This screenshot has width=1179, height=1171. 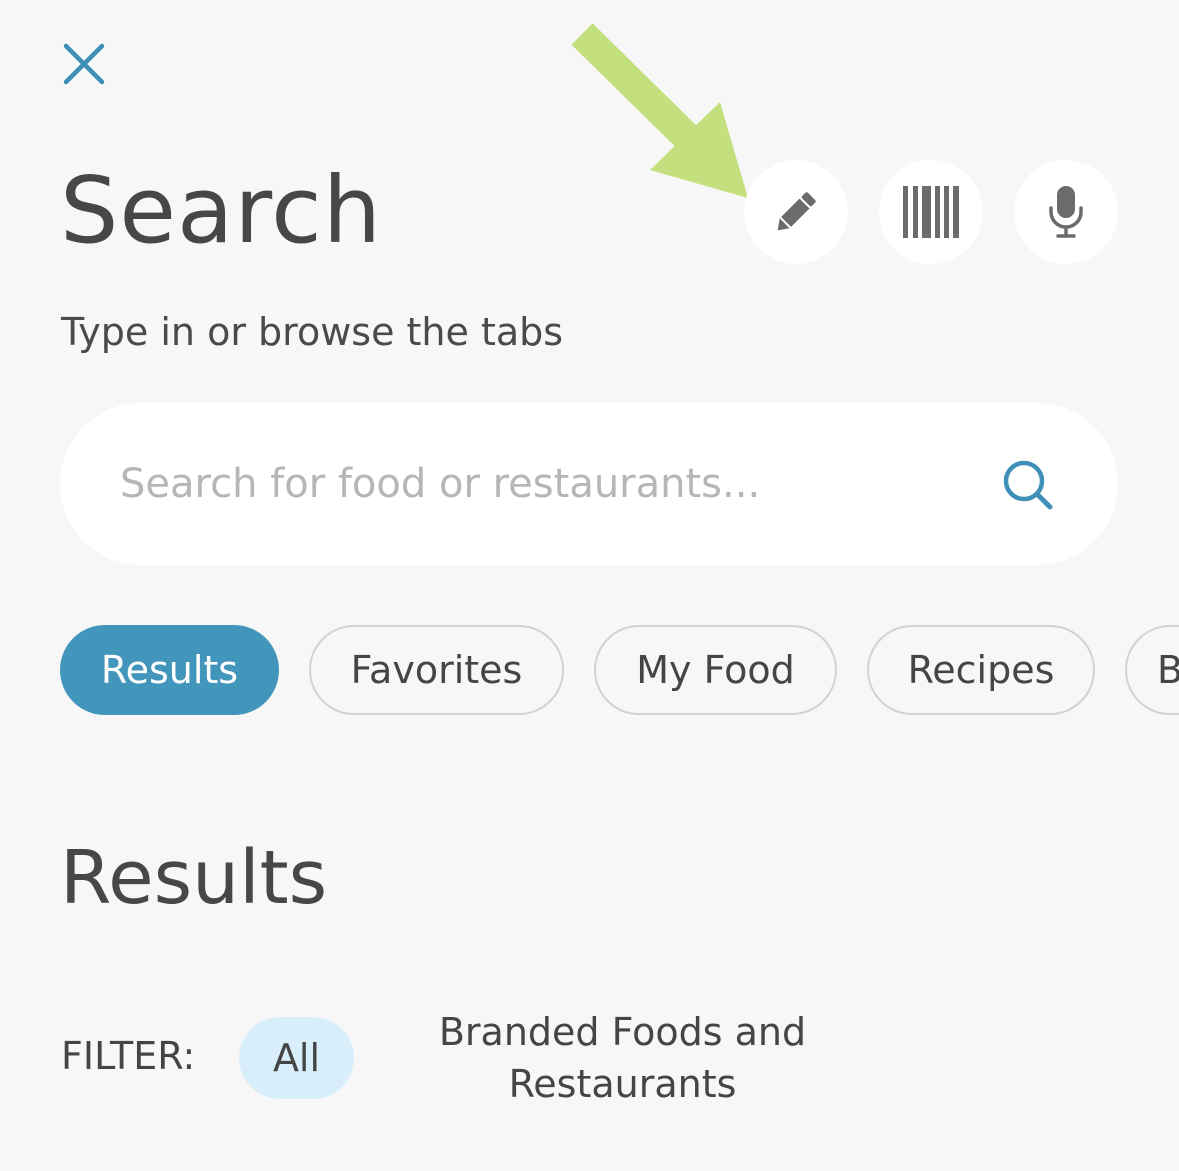 What do you see at coordinates (194, 878) in the screenshot?
I see `results-heading: Results` at bounding box center [194, 878].